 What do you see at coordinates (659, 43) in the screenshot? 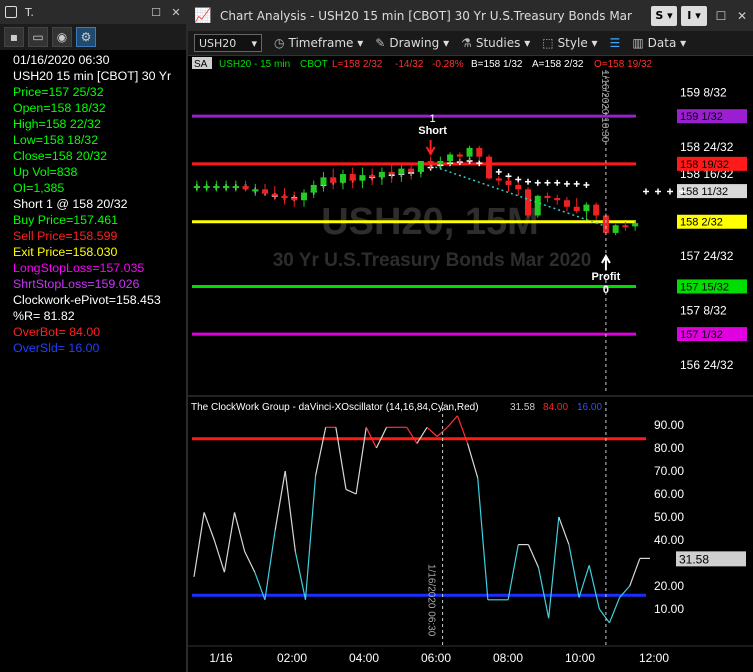
I see `data-menu: ▥ Data ▾` at bounding box center [659, 43].